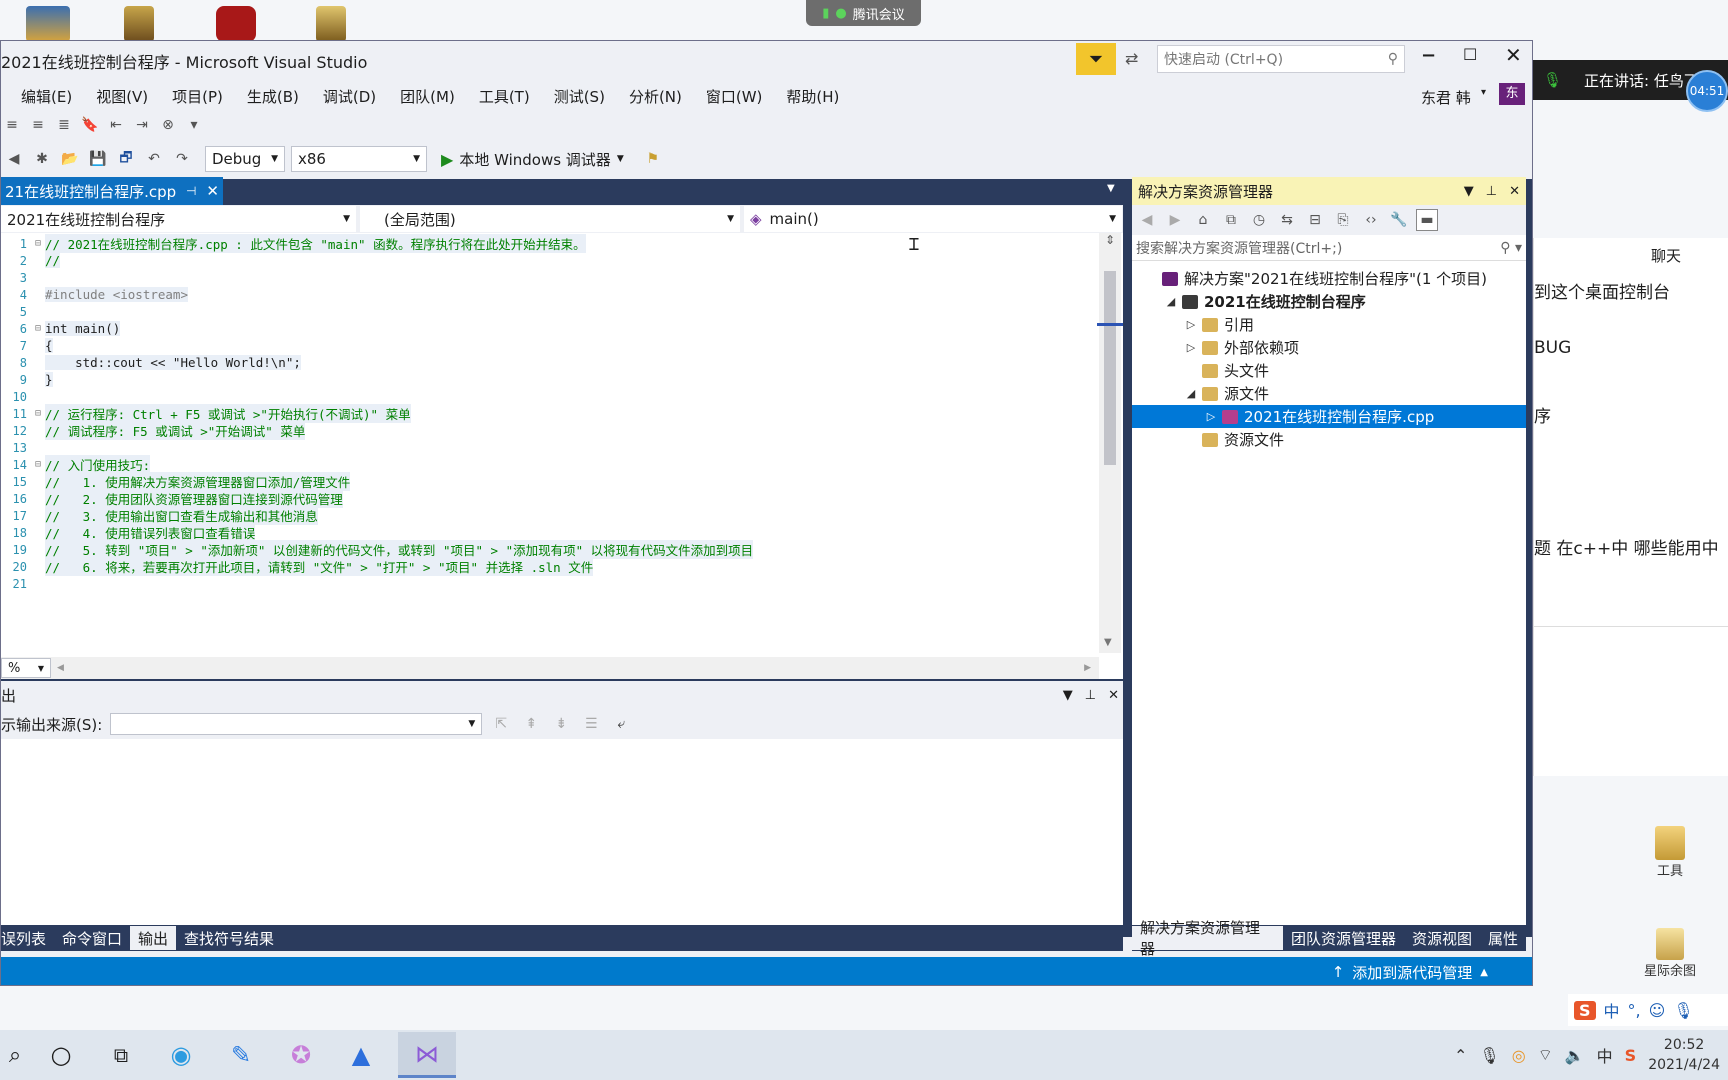 Image resolution: width=1728 pixels, height=1080 pixels. What do you see at coordinates (1090, 695) in the screenshot?
I see `pin-icon: ⊥` at bounding box center [1090, 695].